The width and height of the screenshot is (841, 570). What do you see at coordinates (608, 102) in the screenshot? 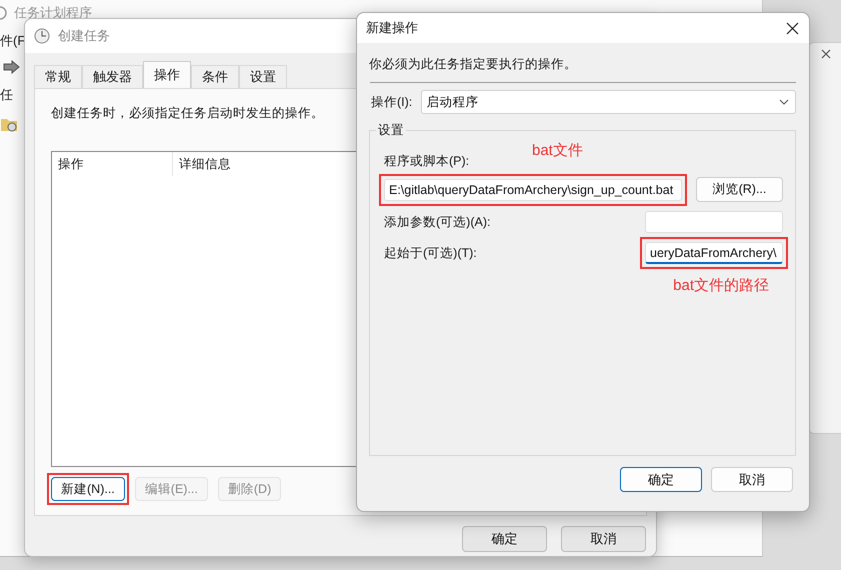
I see `action-dropdown: 启动程序` at bounding box center [608, 102].